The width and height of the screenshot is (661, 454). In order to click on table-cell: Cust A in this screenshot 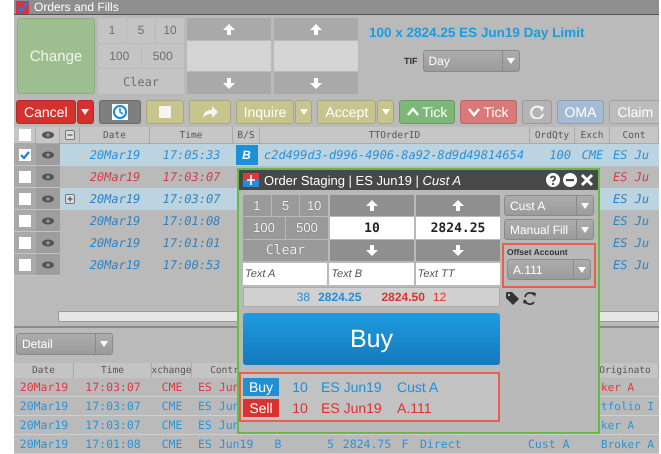, I will do `click(549, 444)`.